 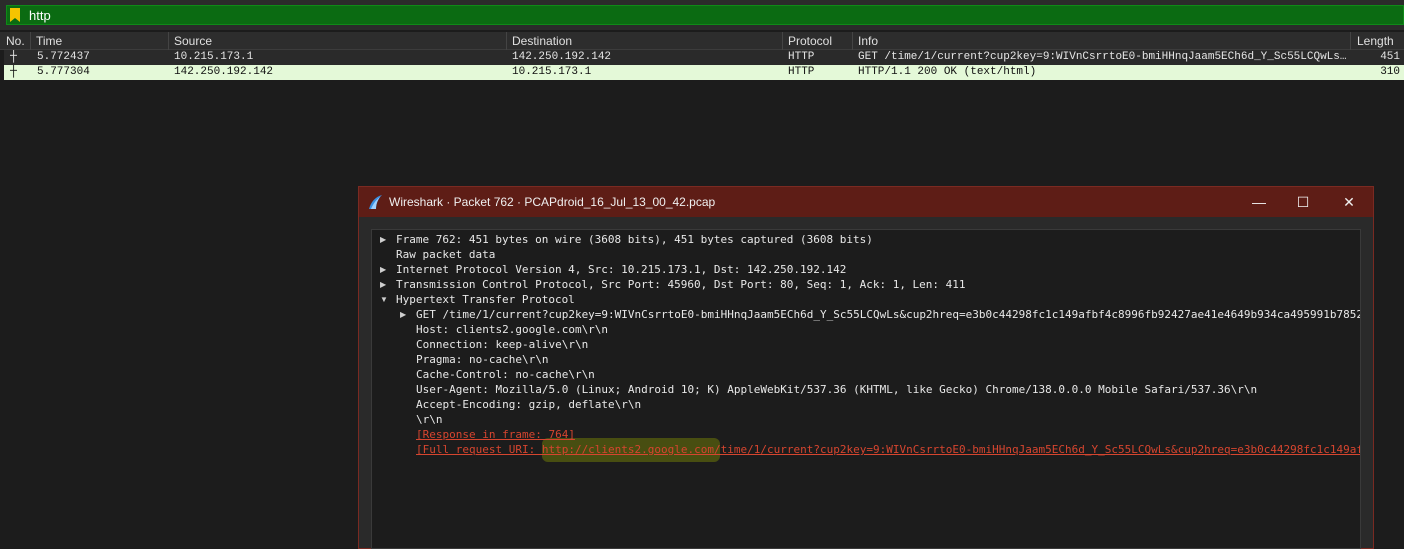 I want to click on cell-info: HTTP/1.1 200 OK (text/html), so click(x=947, y=72).